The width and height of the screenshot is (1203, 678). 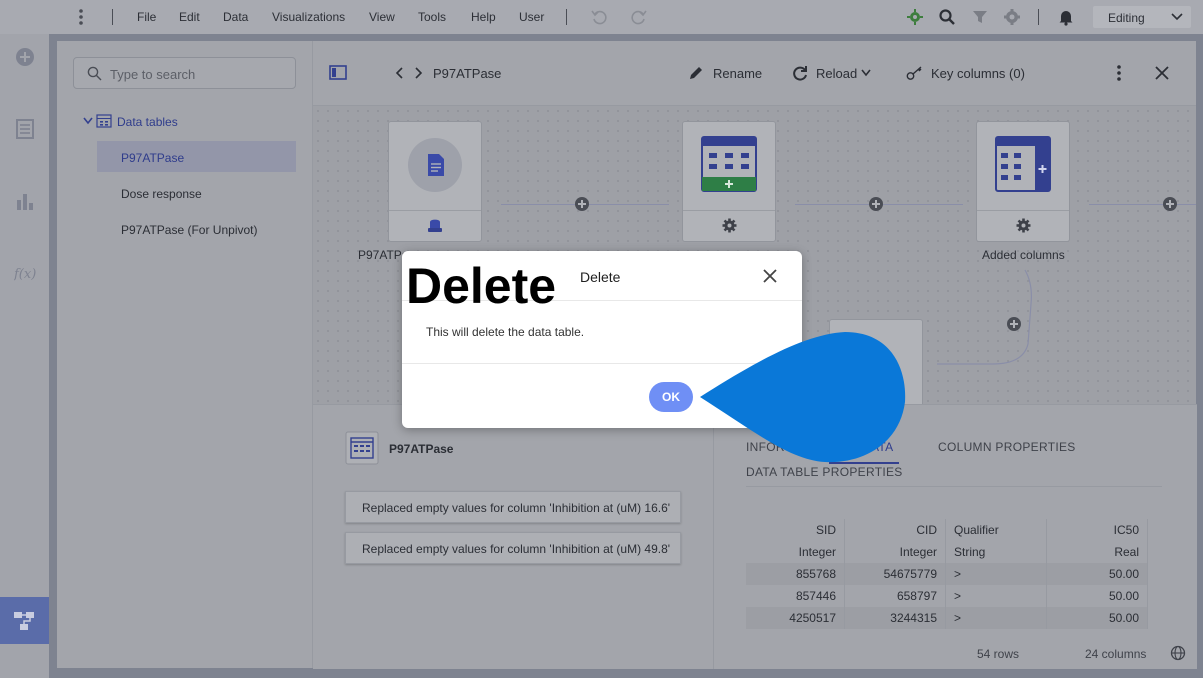 I want to click on globe-icon, so click(x=1178, y=653).